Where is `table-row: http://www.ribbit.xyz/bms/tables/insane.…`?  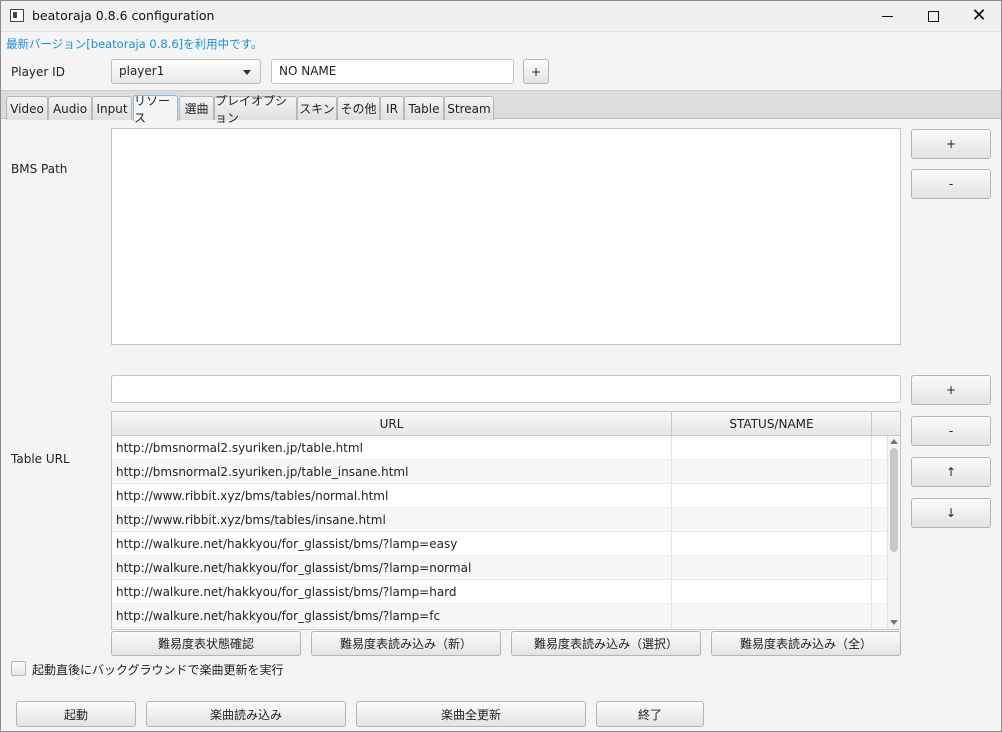
table-row: http://www.ribbit.xyz/bms/tables/insane.… is located at coordinates (499, 520).